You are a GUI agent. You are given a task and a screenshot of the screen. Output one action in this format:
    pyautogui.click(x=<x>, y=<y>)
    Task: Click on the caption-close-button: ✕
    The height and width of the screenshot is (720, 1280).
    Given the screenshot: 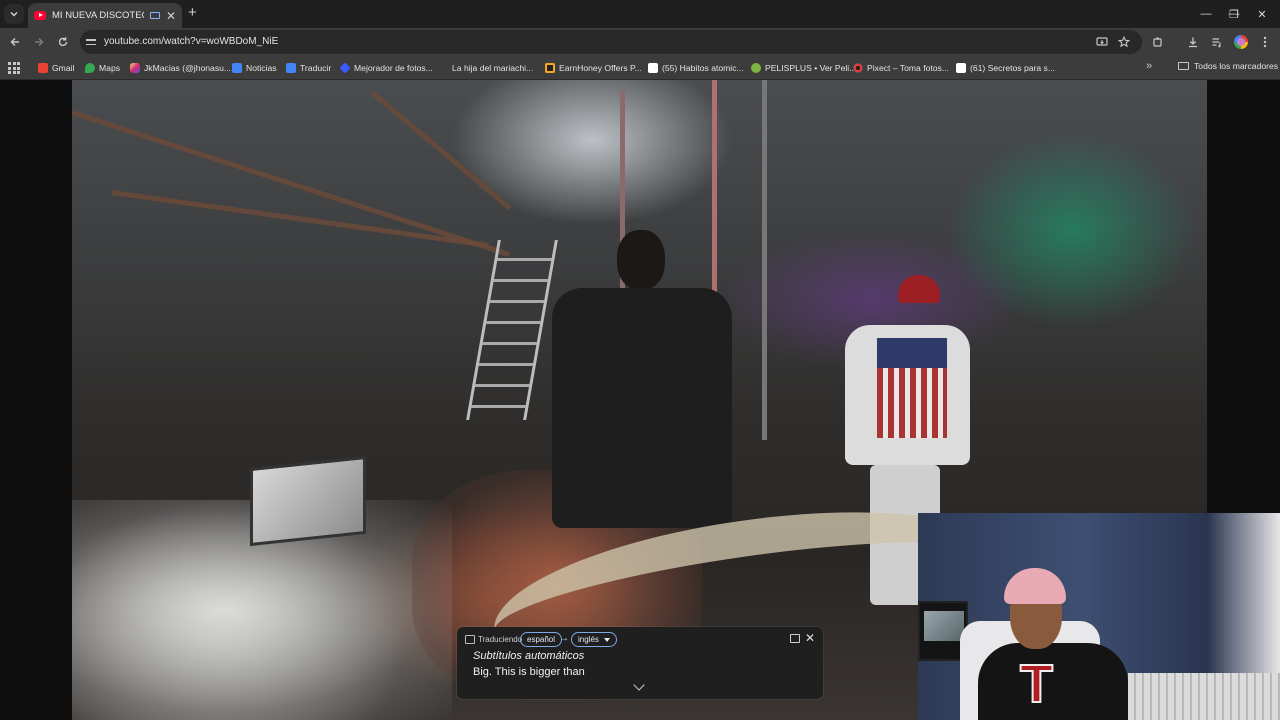 What is the action you would take?
    pyautogui.click(x=810, y=638)
    